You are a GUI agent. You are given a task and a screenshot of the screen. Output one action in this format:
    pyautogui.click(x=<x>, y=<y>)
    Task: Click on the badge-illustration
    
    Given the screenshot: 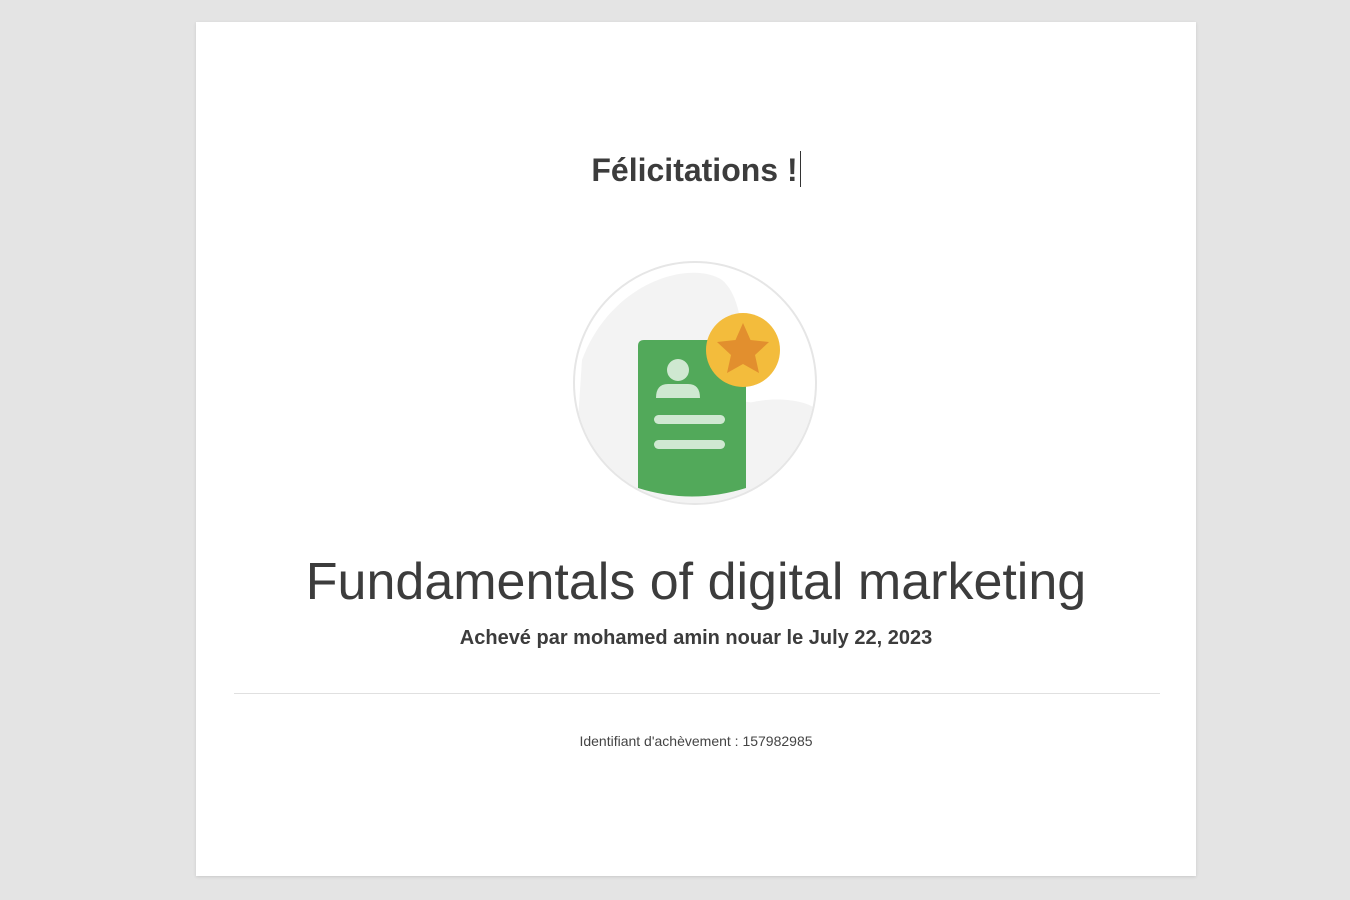 What is the action you would take?
    pyautogui.click(x=695, y=383)
    